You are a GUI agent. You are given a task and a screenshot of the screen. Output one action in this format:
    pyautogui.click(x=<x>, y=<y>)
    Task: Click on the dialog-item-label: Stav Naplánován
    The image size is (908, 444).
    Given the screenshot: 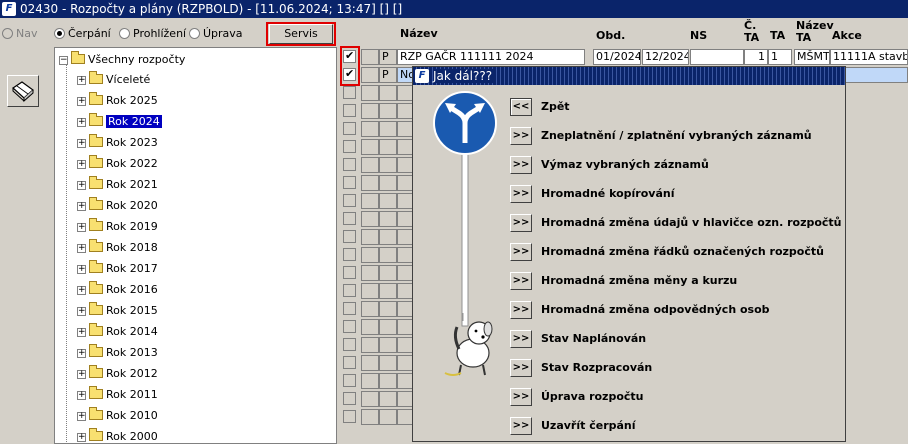 What is the action you would take?
    pyautogui.click(x=593, y=339)
    